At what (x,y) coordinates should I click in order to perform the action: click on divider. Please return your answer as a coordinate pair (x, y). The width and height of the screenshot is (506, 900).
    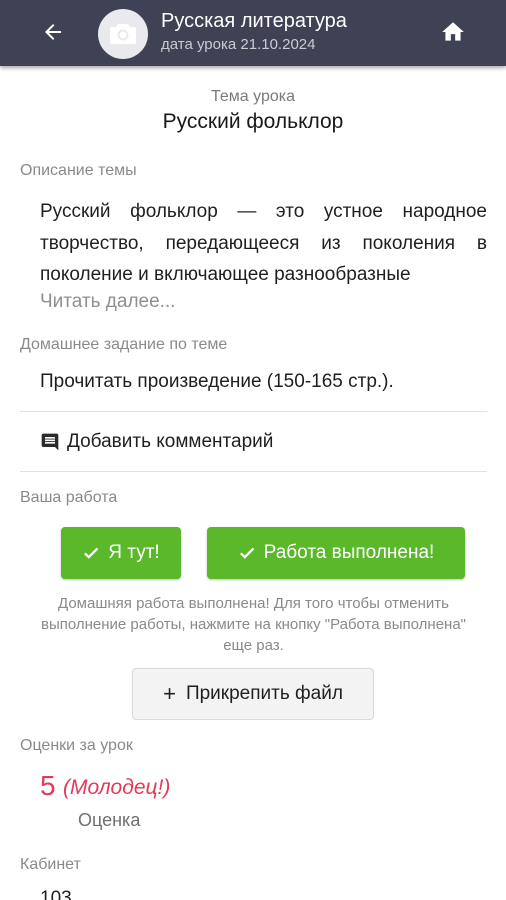
    Looking at the image, I should click on (253, 471).